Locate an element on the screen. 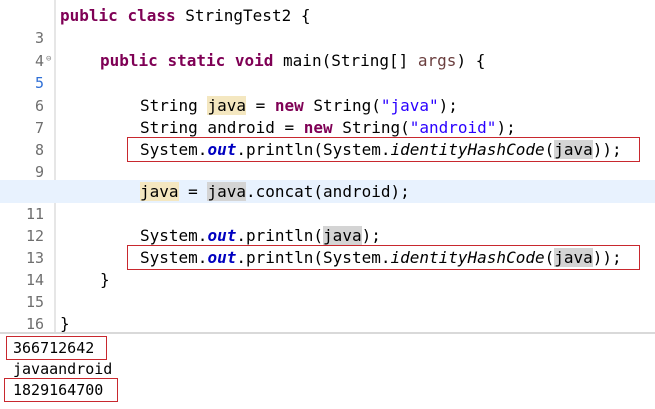 The width and height of the screenshot is (655, 409). code-line: 13 System.out.println(java); is located at coordinates (327, 245).